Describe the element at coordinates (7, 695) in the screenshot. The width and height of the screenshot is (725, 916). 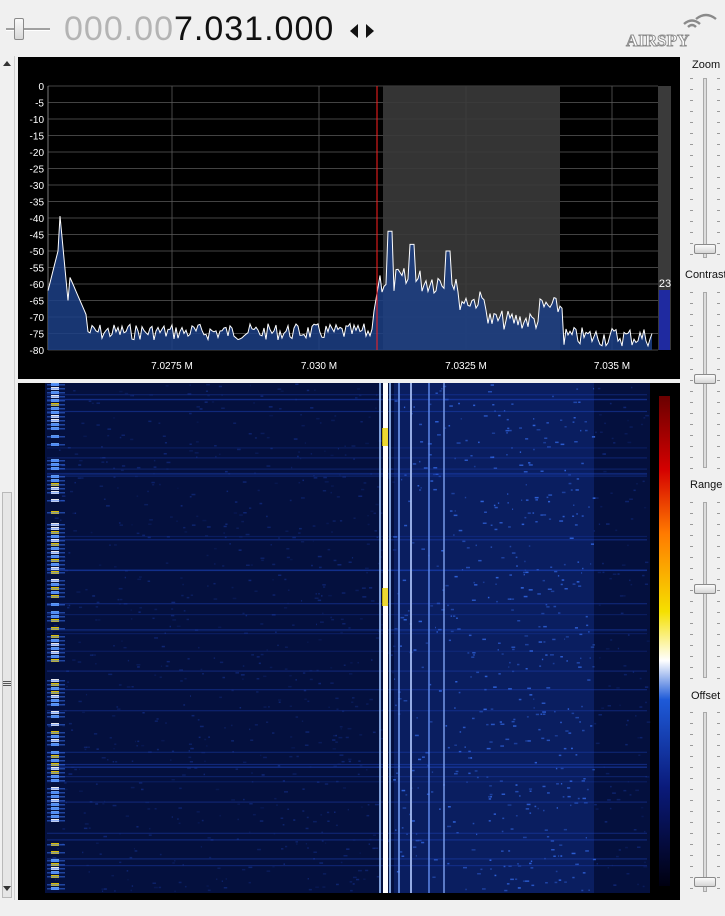
I see `splitter-thumb` at that location.